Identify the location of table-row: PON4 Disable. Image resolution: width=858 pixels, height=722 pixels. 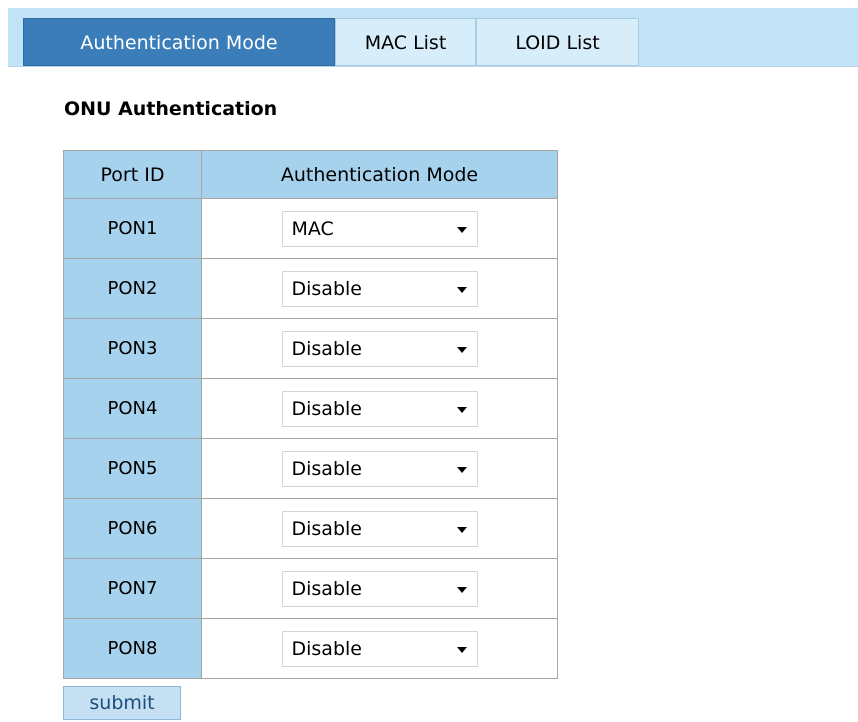
(310, 408).